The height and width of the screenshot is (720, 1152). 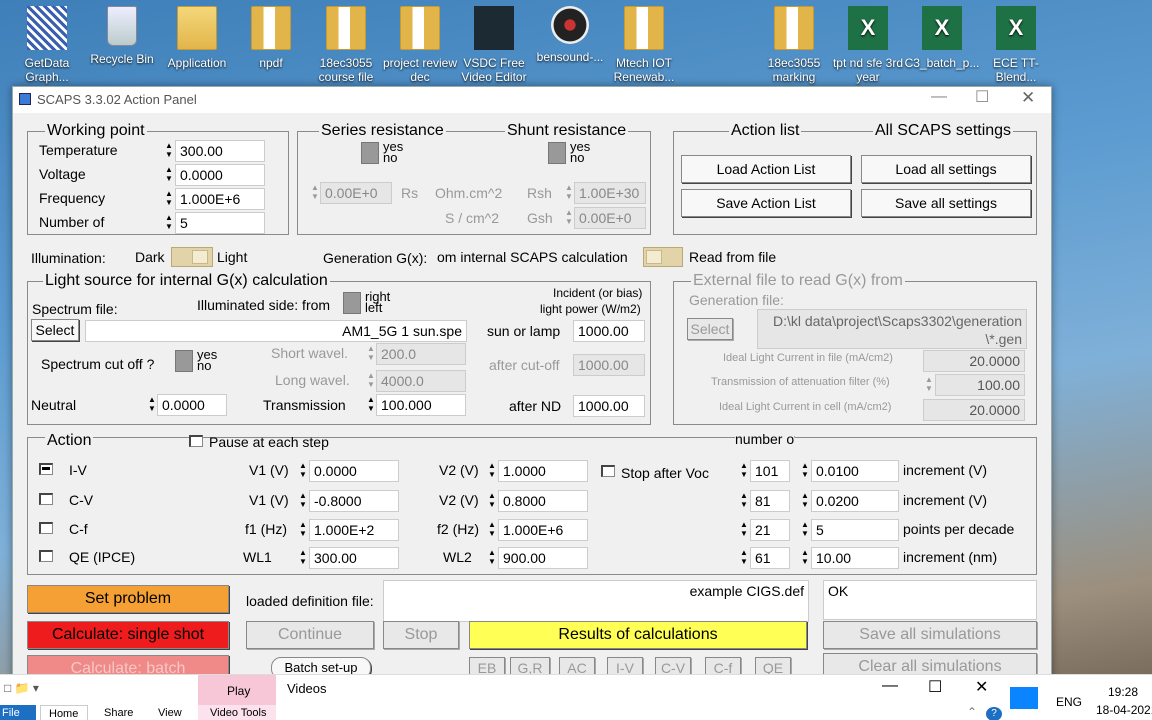 What do you see at coordinates (21, 688) in the screenshot?
I see `quick-access-icons: □ 📁 ▾` at bounding box center [21, 688].